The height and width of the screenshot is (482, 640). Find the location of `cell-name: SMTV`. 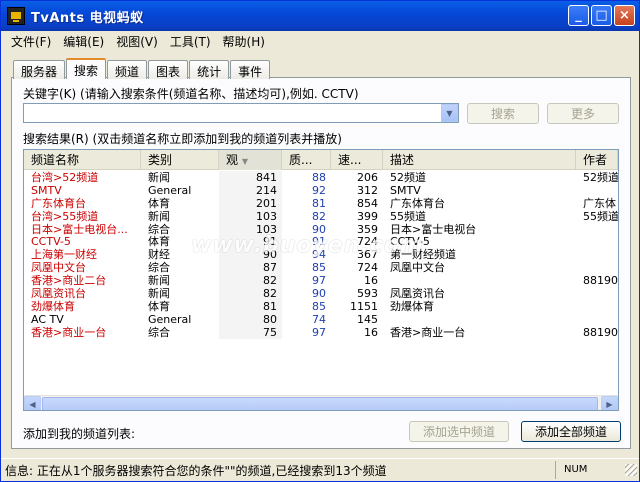

cell-name: SMTV is located at coordinates (46, 190).